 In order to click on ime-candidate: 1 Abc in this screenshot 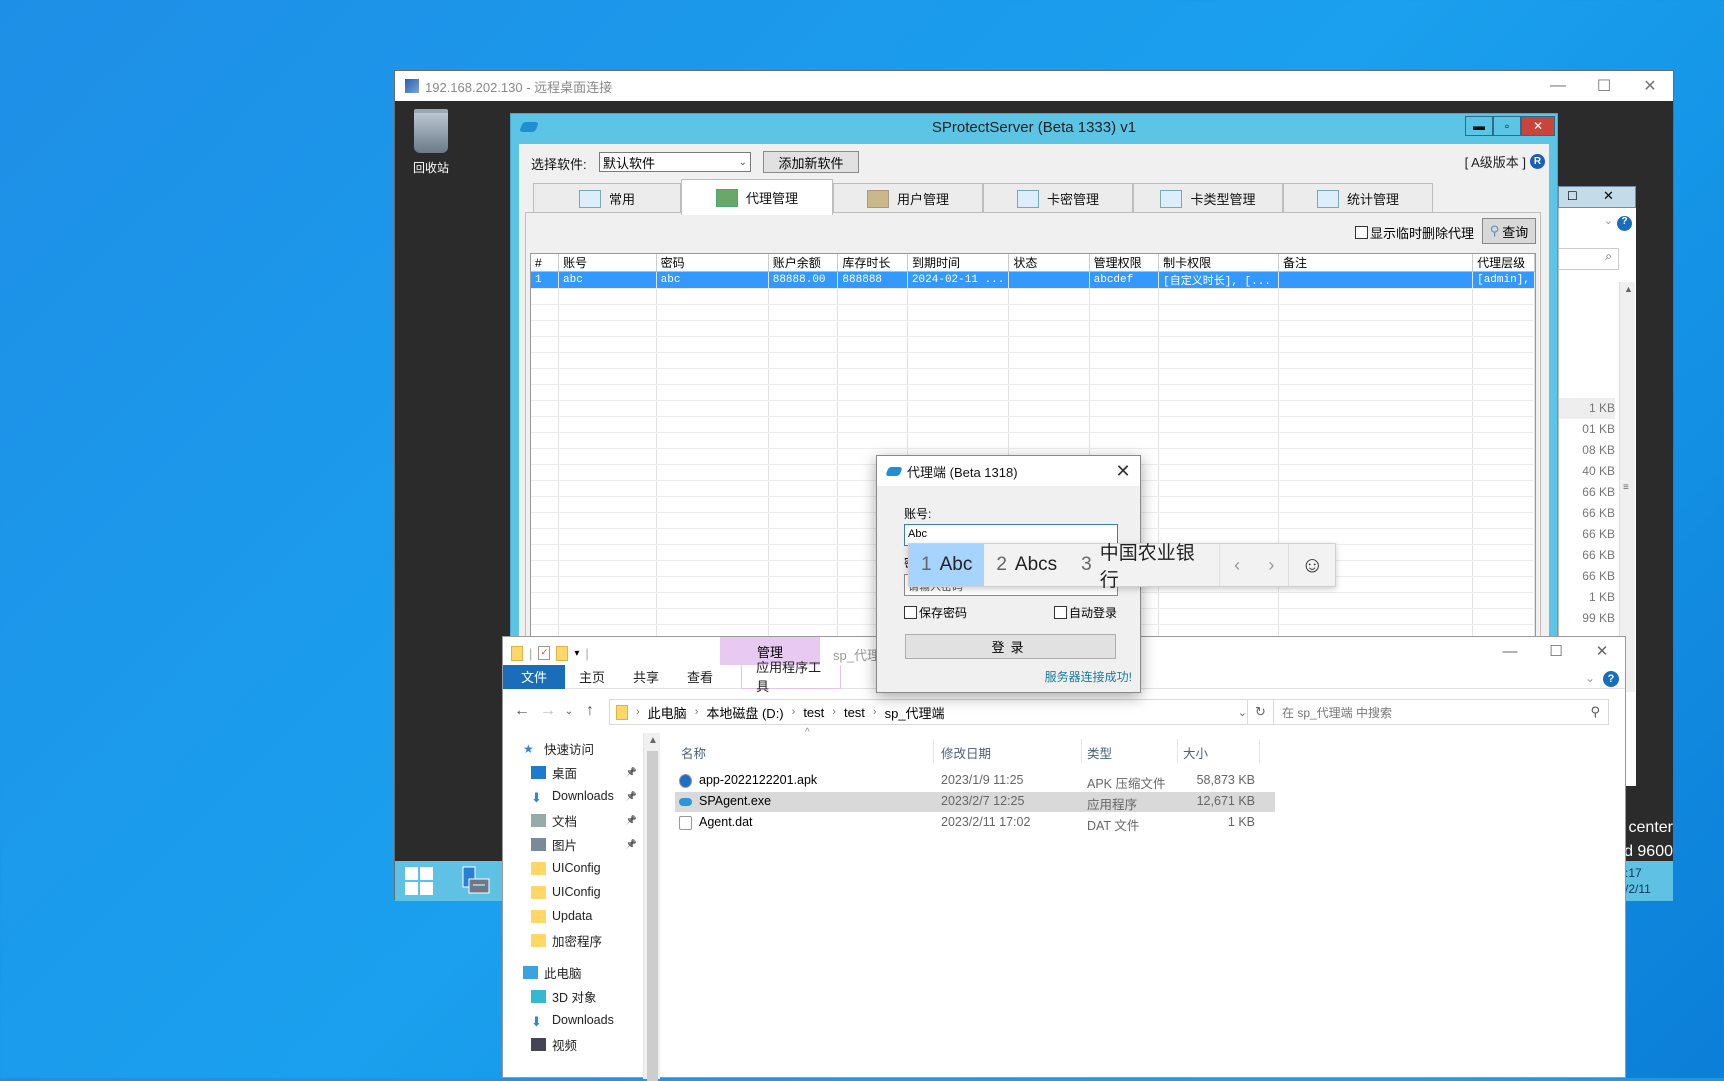, I will do `click(947, 565)`.